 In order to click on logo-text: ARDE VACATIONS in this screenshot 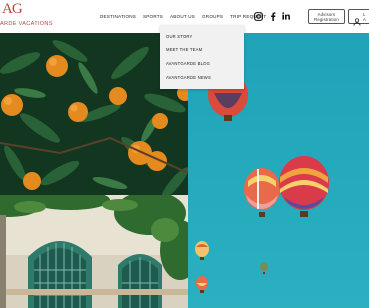, I will do `click(26, 24)`.